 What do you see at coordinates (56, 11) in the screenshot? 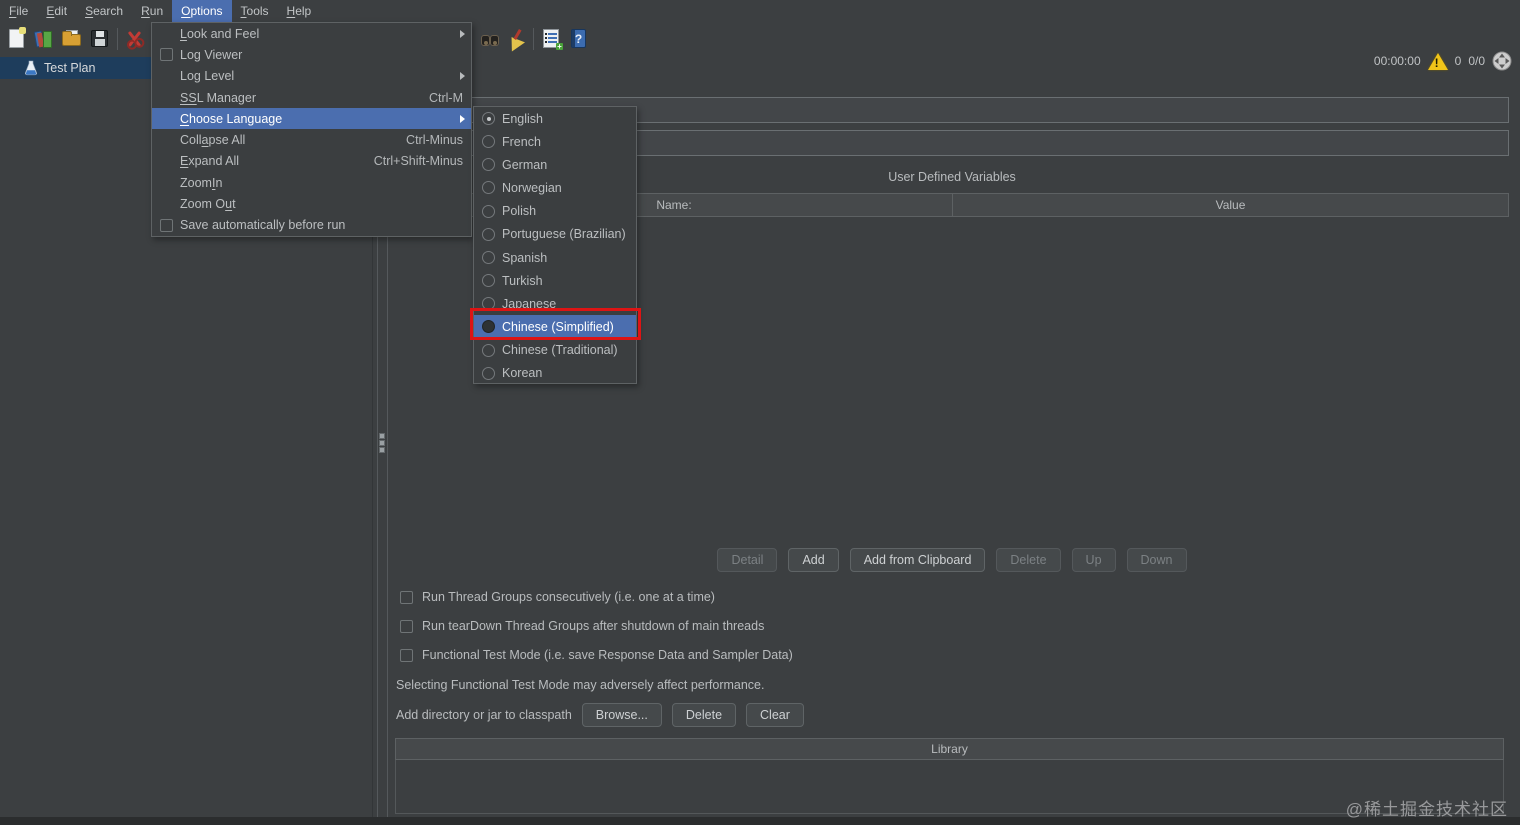
I see `menu-edit: Edit` at bounding box center [56, 11].